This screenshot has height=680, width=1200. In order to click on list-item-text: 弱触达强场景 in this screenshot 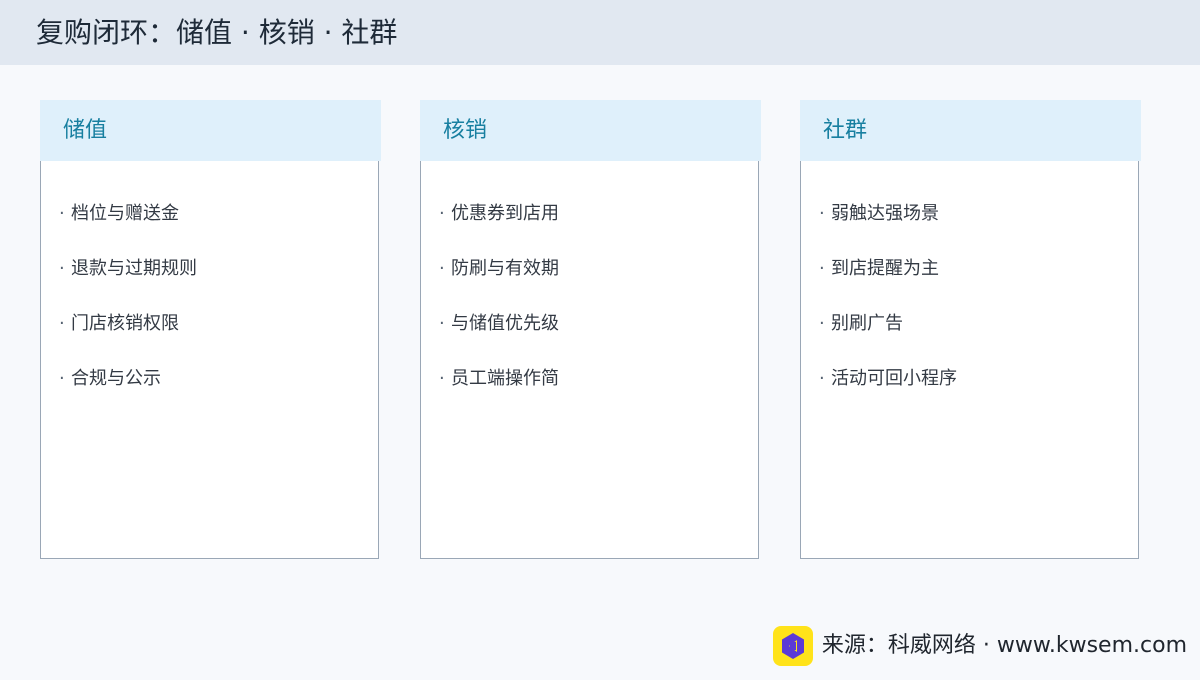, I will do `click(885, 213)`.